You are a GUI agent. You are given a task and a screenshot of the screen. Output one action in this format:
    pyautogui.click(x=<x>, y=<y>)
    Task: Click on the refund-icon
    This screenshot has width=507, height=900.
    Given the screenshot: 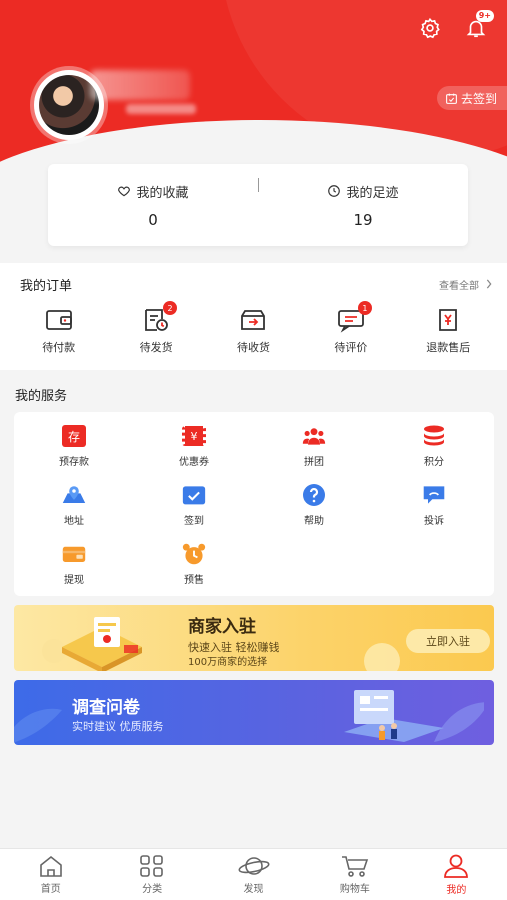 What is the action you would take?
    pyautogui.click(x=448, y=320)
    